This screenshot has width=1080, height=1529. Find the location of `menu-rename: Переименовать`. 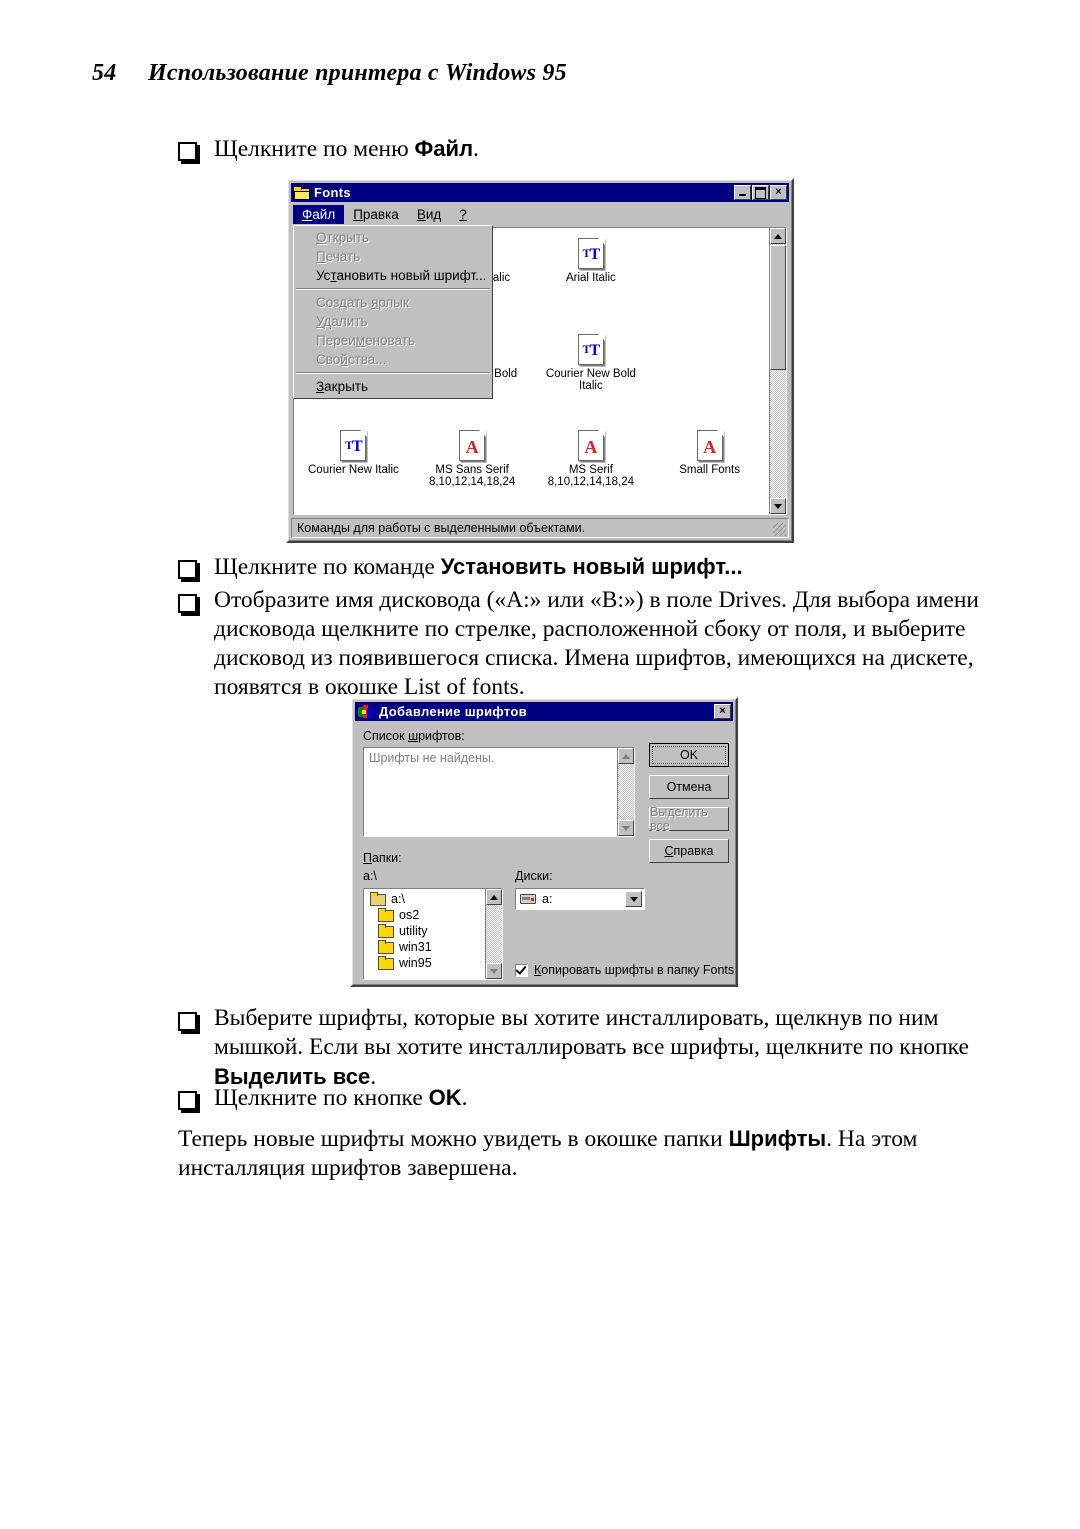

menu-rename: Переименовать is located at coordinates (393, 340).